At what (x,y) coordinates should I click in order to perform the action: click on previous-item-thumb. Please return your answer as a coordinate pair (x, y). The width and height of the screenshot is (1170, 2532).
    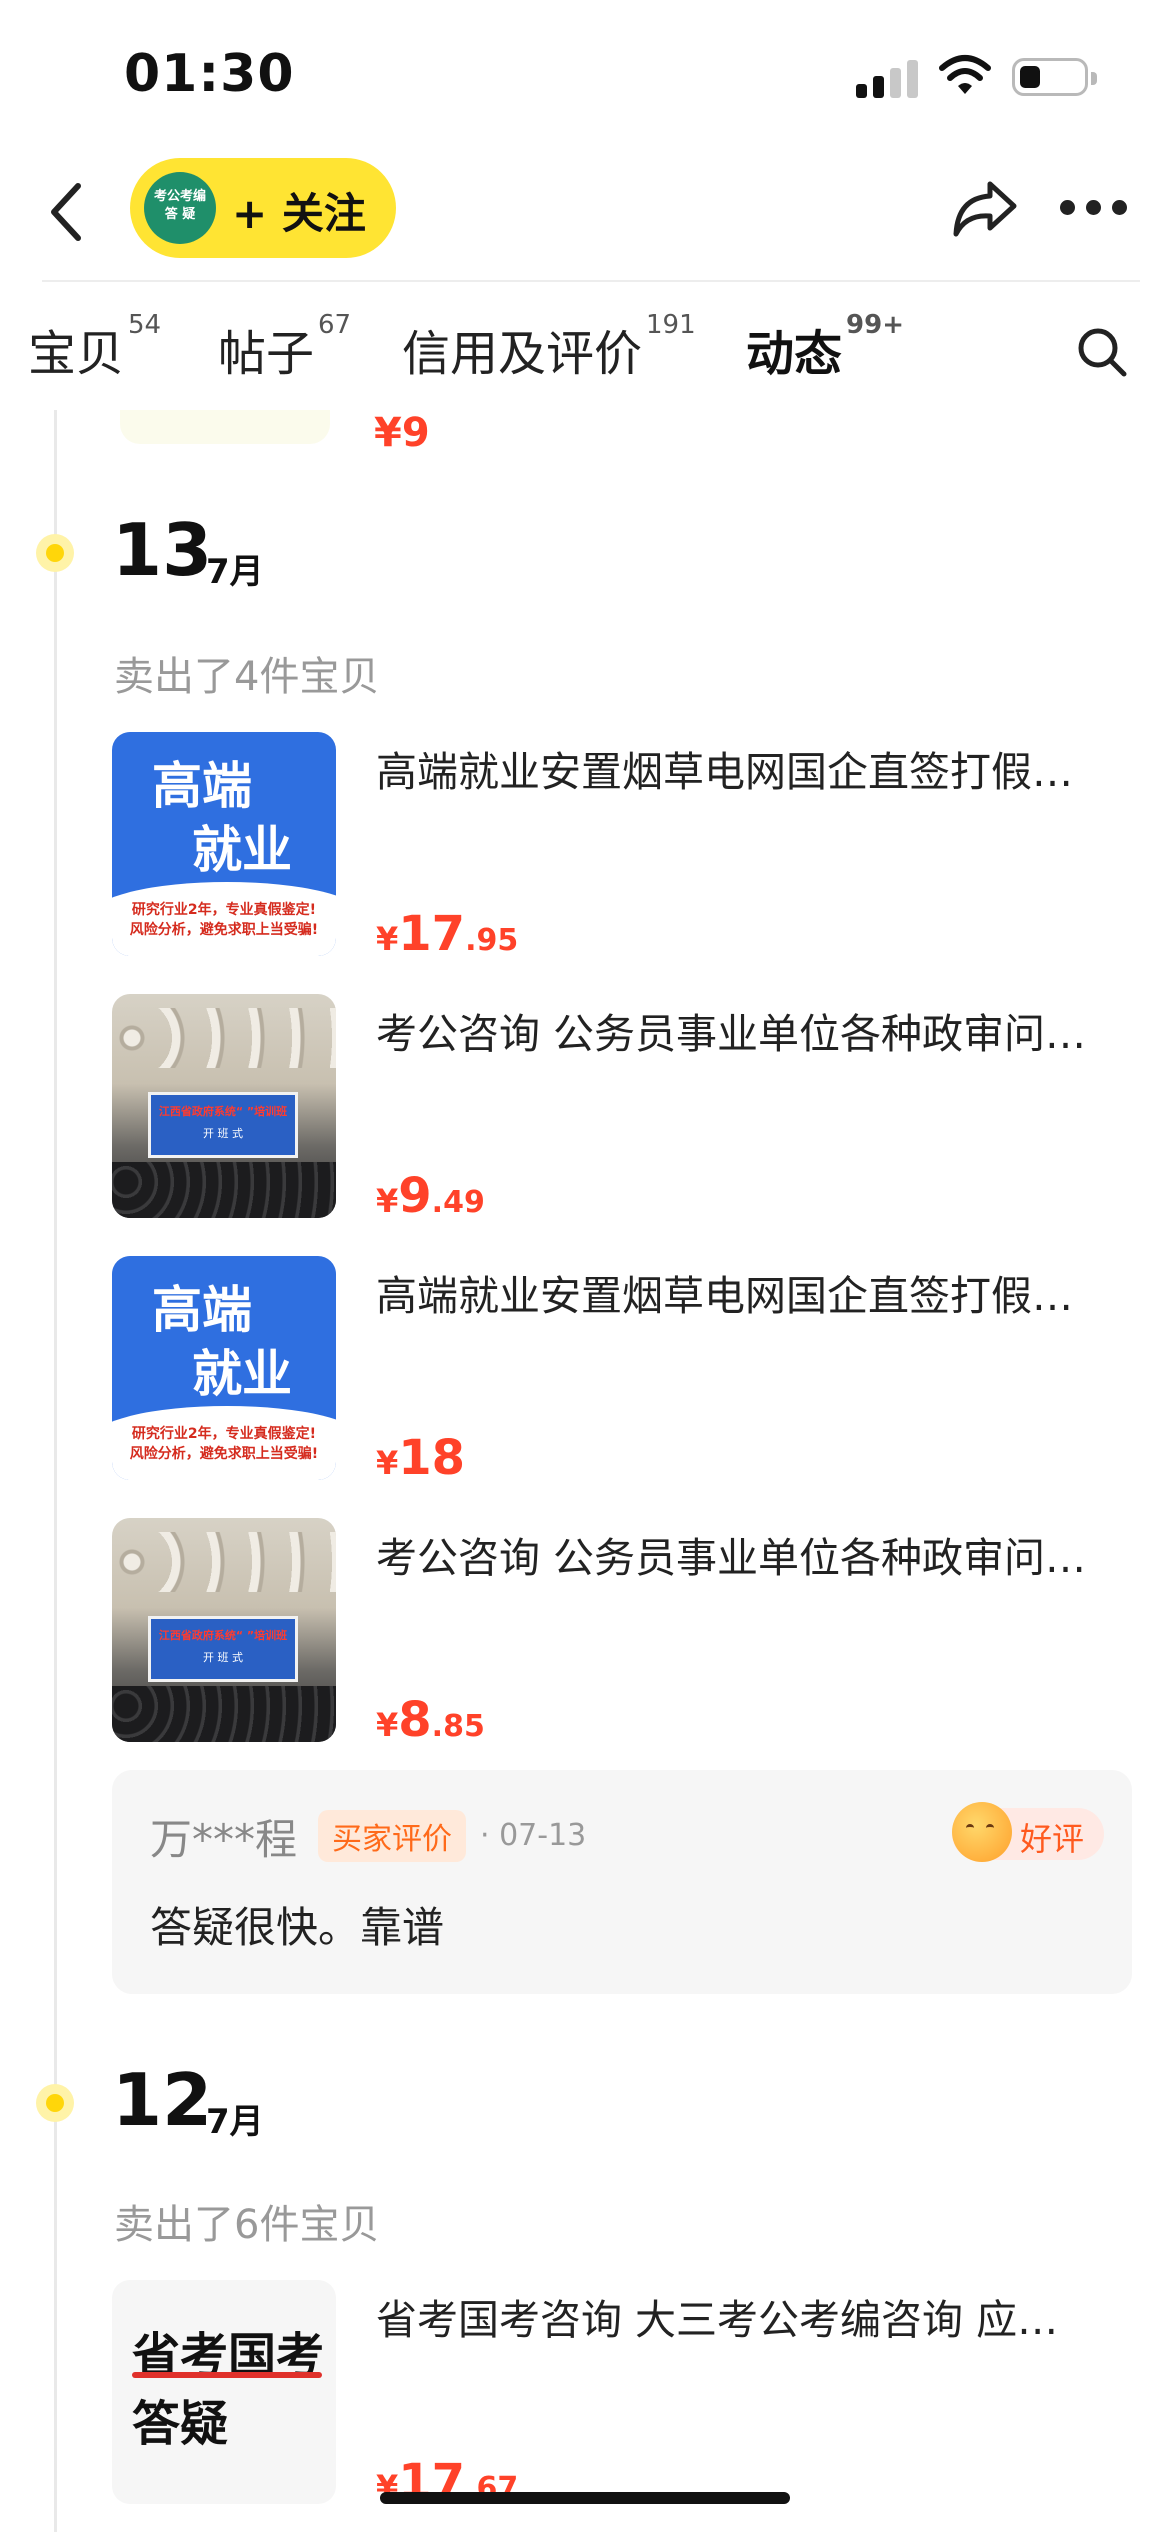
    Looking at the image, I should click on (225, 427).